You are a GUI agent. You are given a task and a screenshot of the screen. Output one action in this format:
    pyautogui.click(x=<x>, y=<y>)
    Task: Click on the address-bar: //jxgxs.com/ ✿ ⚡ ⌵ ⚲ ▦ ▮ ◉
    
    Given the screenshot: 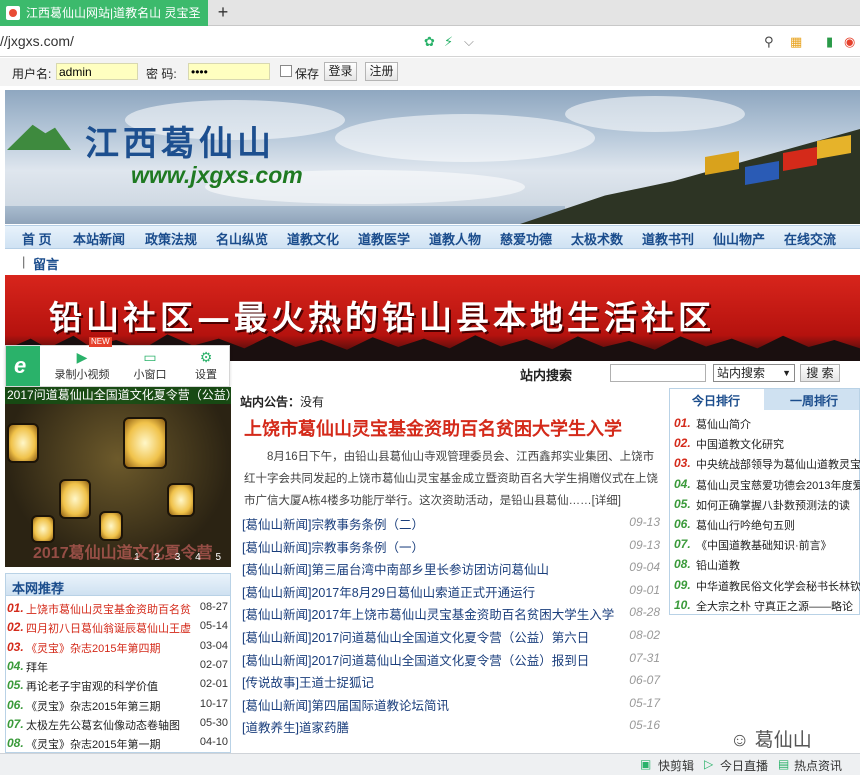 What is the action you would take?
    pyautogui.click(x=430, y=42)
    